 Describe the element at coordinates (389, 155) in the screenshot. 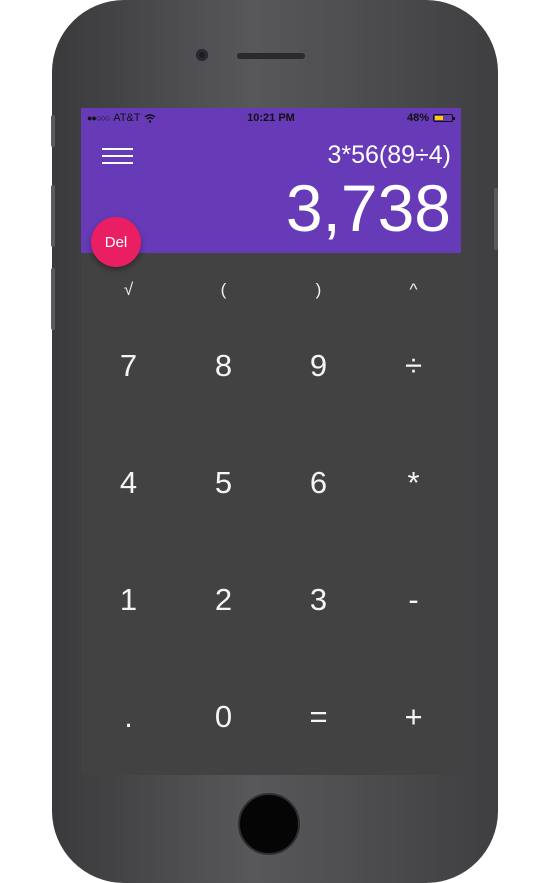

I see `expression-display: 3*56(89÷4)` at that location.